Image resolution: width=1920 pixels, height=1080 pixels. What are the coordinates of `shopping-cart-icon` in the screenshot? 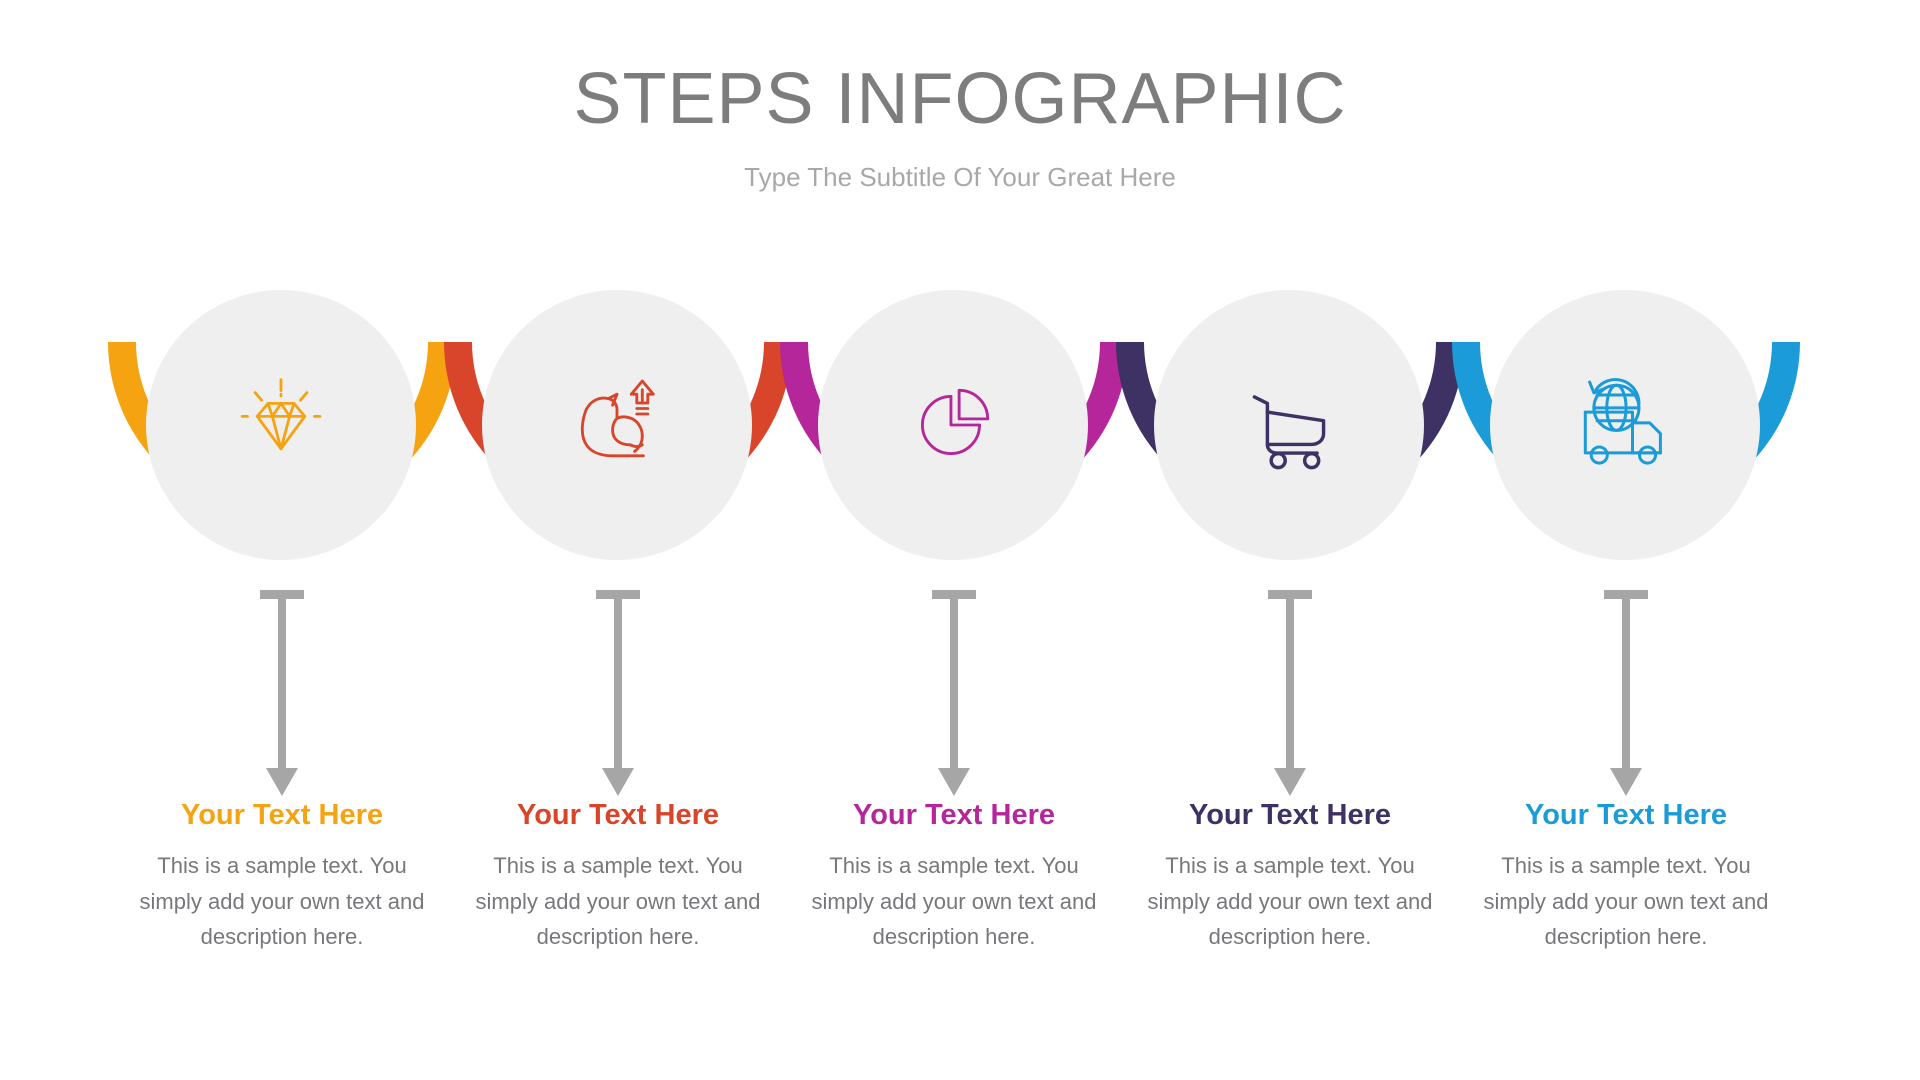 It's located at (1289, 432).